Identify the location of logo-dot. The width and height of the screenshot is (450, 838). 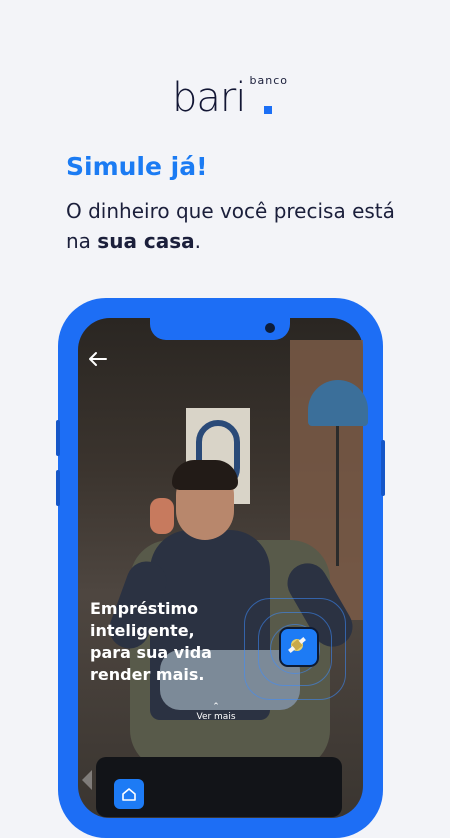
(268, 110).